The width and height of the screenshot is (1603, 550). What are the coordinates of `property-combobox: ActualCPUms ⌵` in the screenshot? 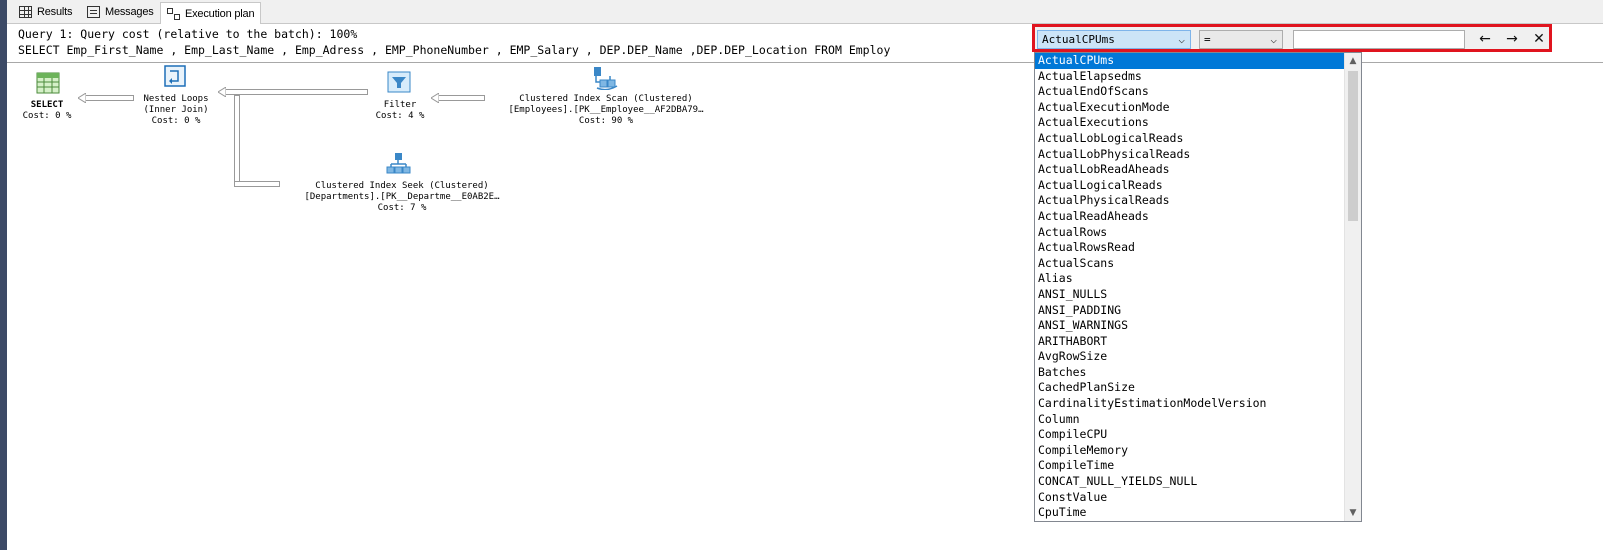 It's located at (1114, 39).